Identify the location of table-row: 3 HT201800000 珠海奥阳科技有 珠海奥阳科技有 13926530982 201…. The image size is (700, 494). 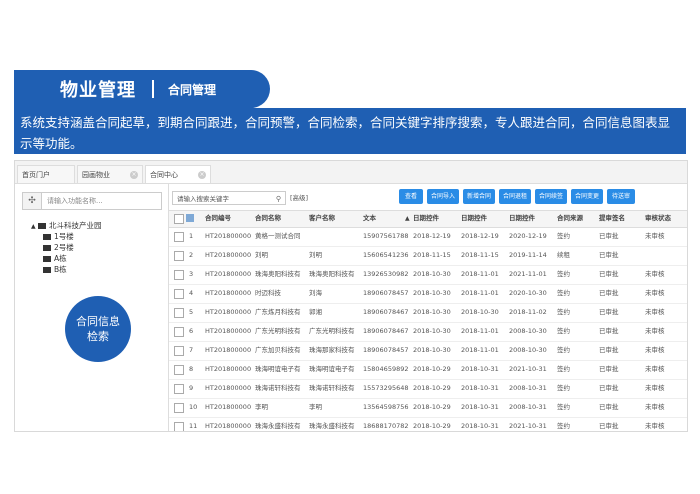
(428, 275).